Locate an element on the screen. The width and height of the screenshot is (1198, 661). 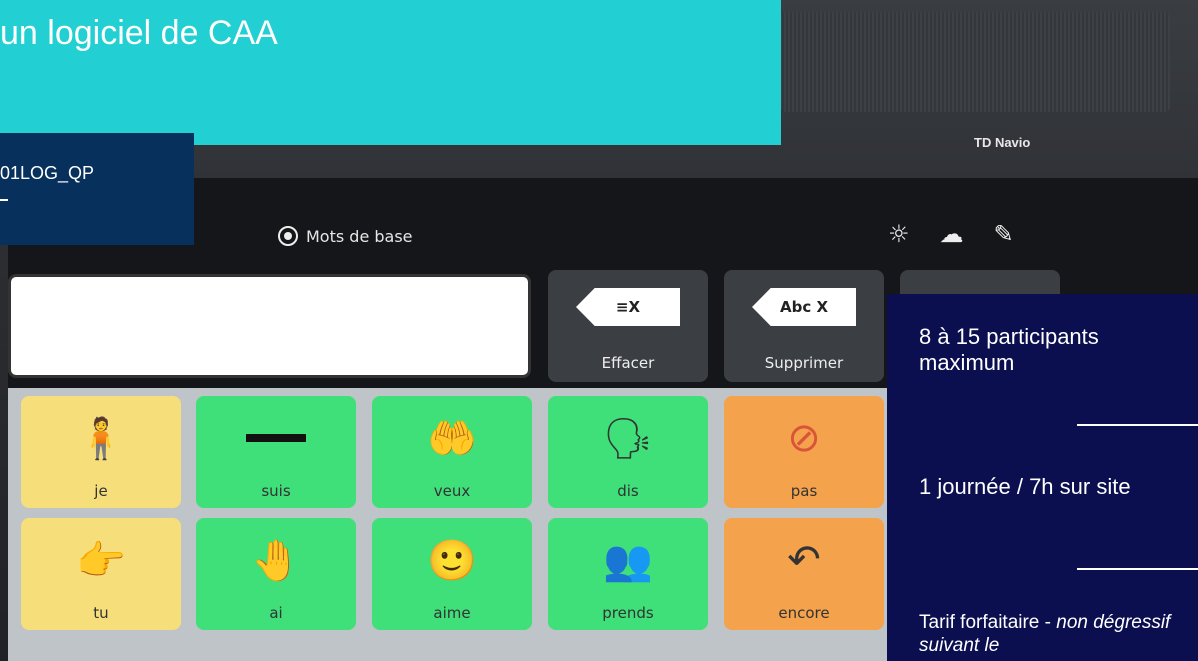
clear-button: ≡X Effacer is located at coordinates (628, 326).